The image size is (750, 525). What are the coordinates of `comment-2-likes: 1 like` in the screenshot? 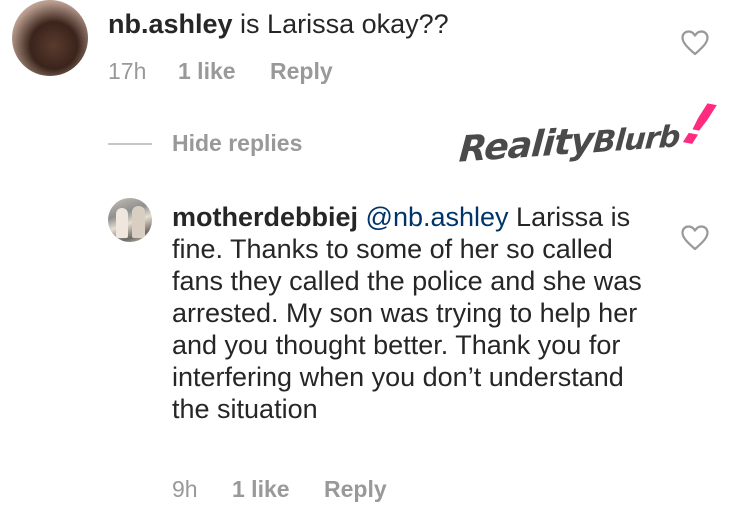 It's located at (278, 489).